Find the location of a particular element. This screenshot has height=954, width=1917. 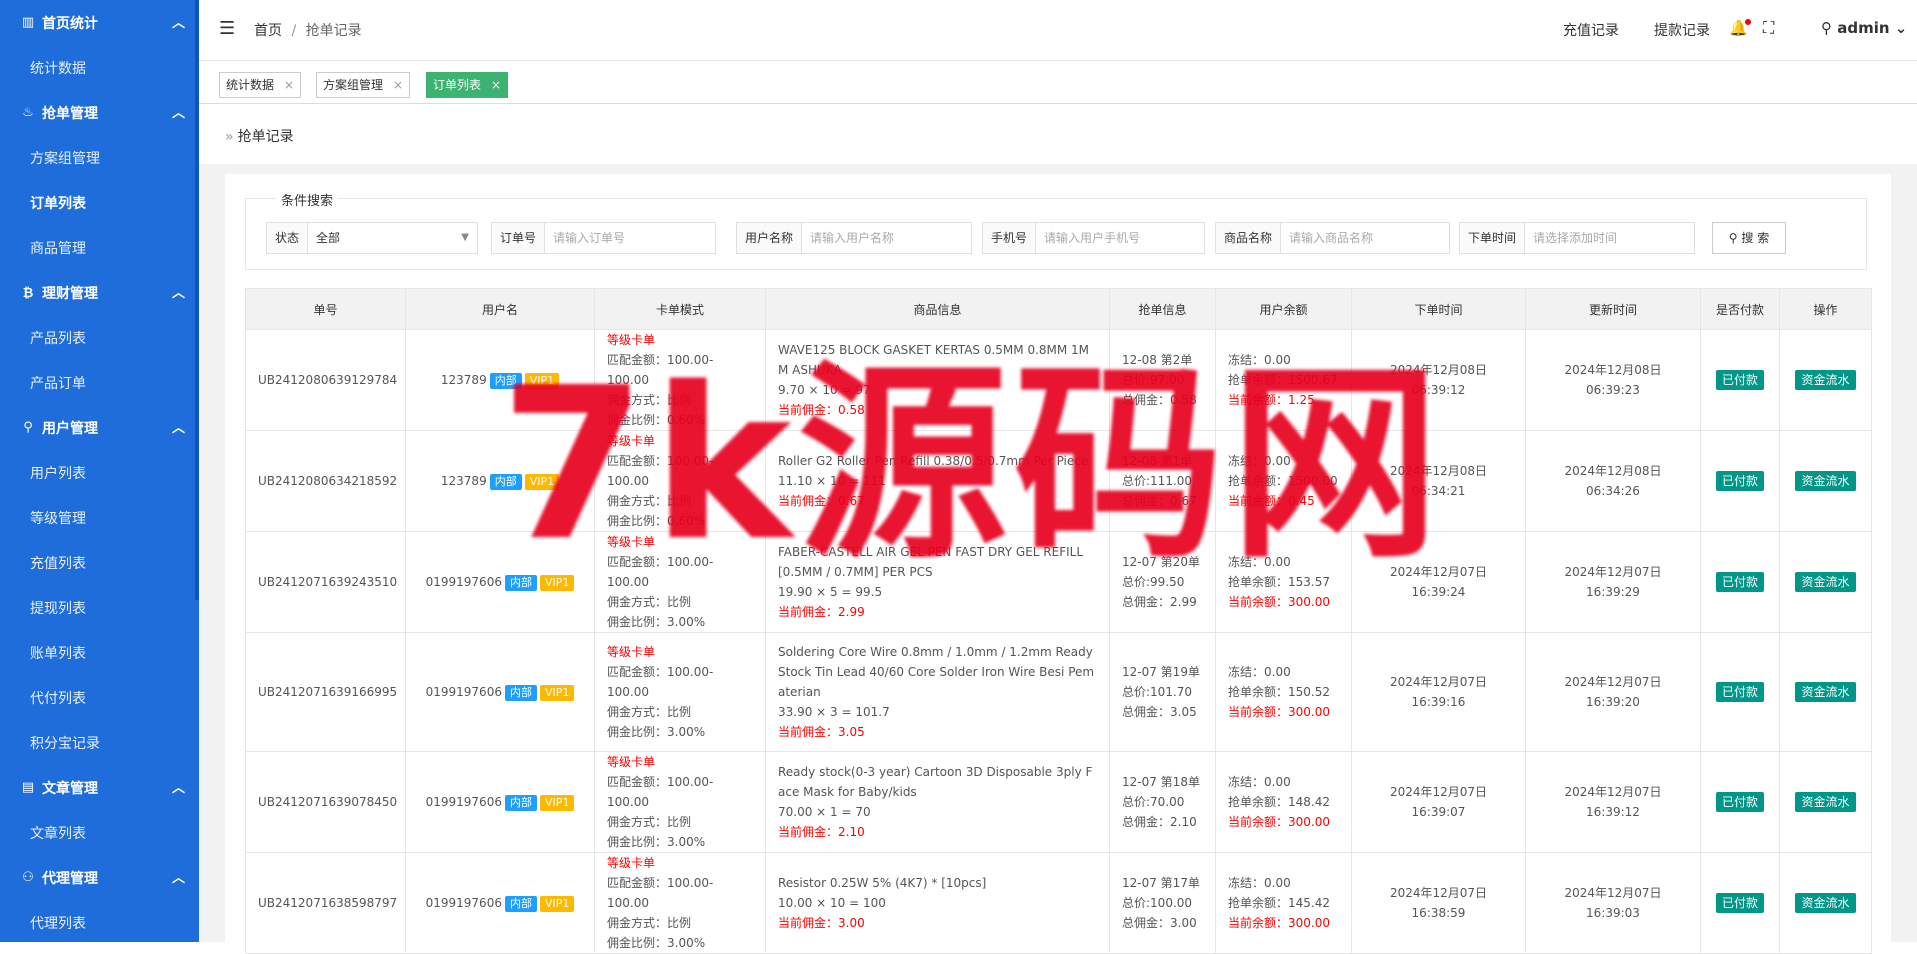

updated-time-cell: 2024年12月07日 16:39:29 is located at coordinates (1613, 582).